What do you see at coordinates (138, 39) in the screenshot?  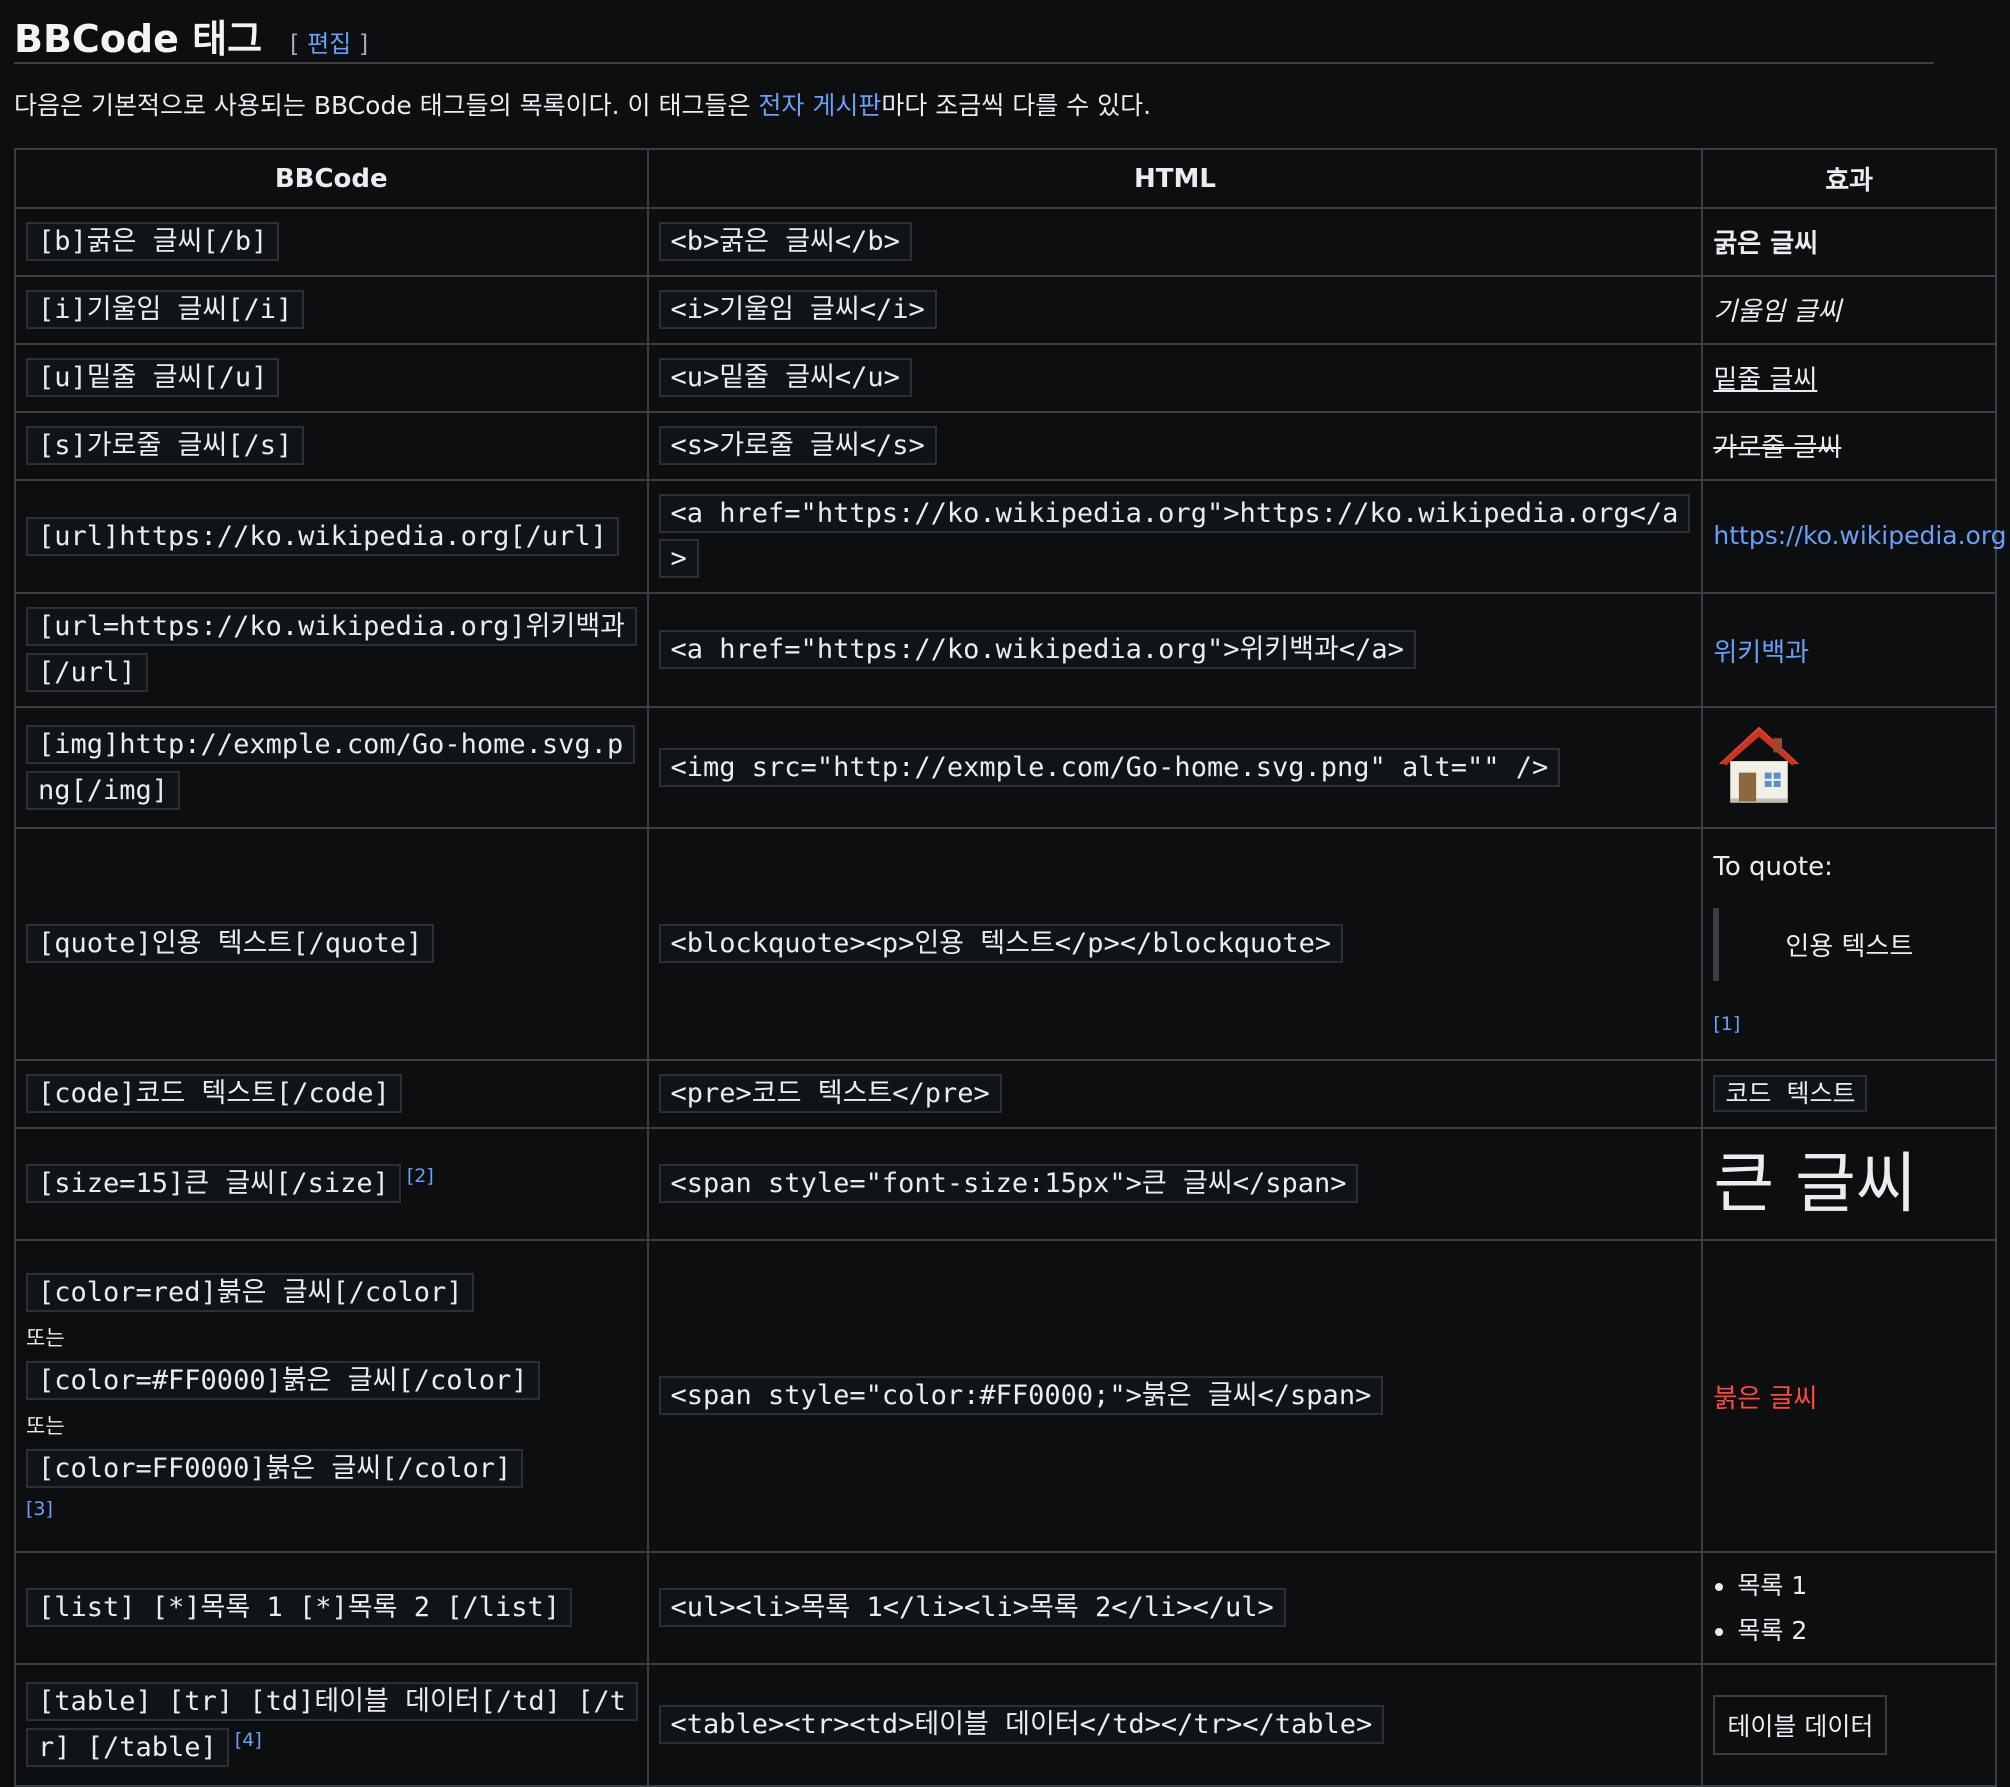 I see `section-title: BBCode 태그` at bounding box center [138, 39].